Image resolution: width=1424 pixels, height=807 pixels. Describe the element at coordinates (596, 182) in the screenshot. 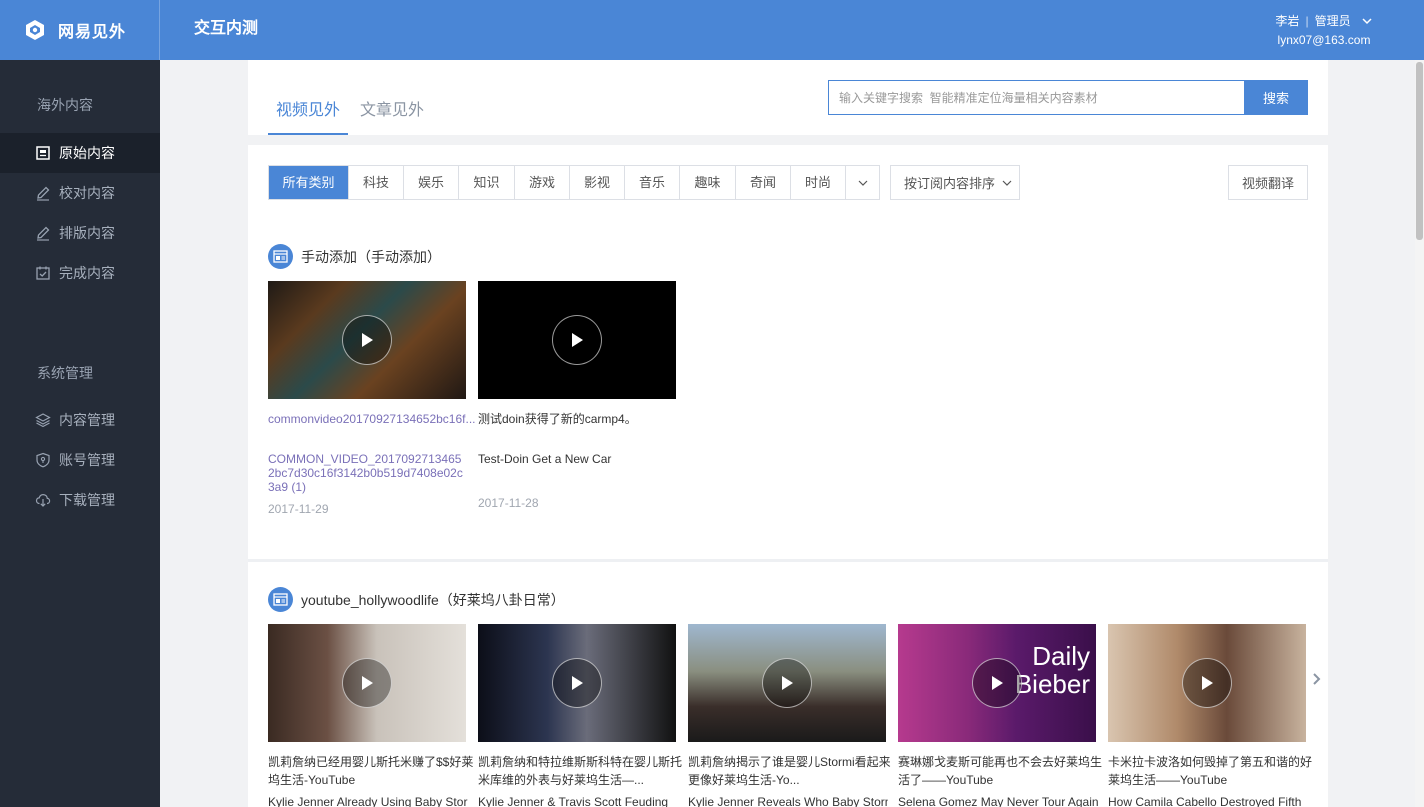

I see `category-film: 影视` at that location.